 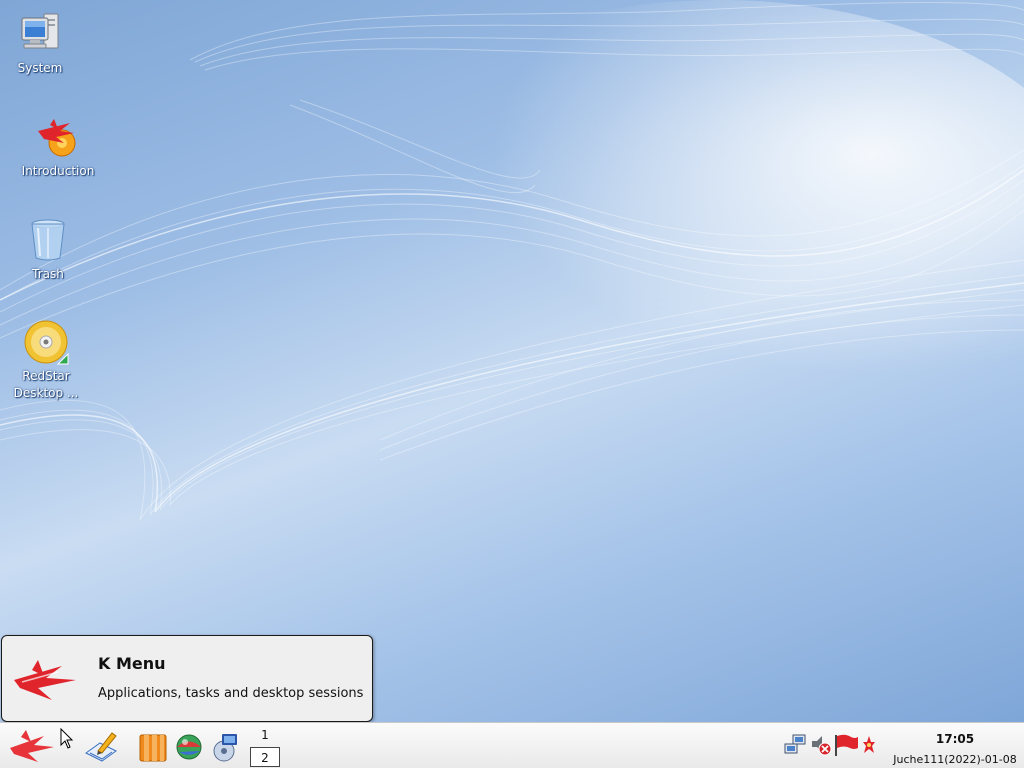 I want to click on media-player-icon, so click(x=225, y=748).